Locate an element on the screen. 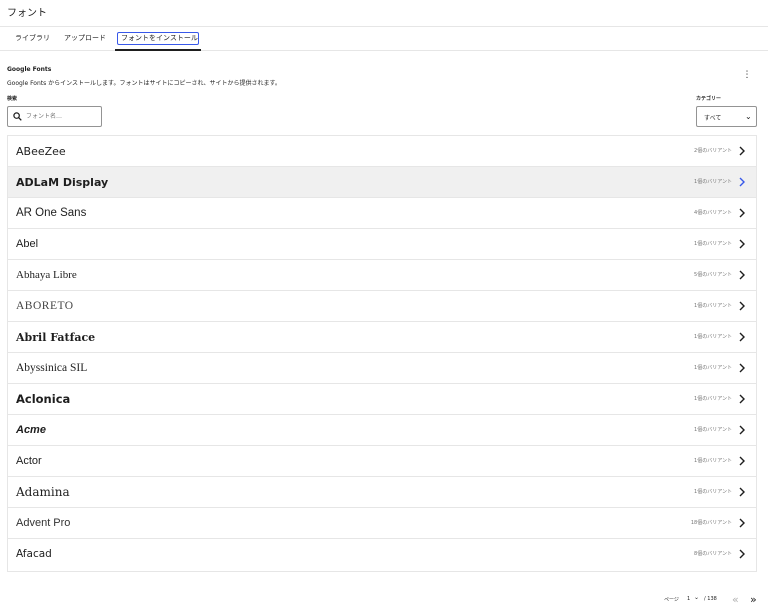 The image size is (768, 610). page-dropdown-icon: ⌄ is located at coordinates (696, 597).